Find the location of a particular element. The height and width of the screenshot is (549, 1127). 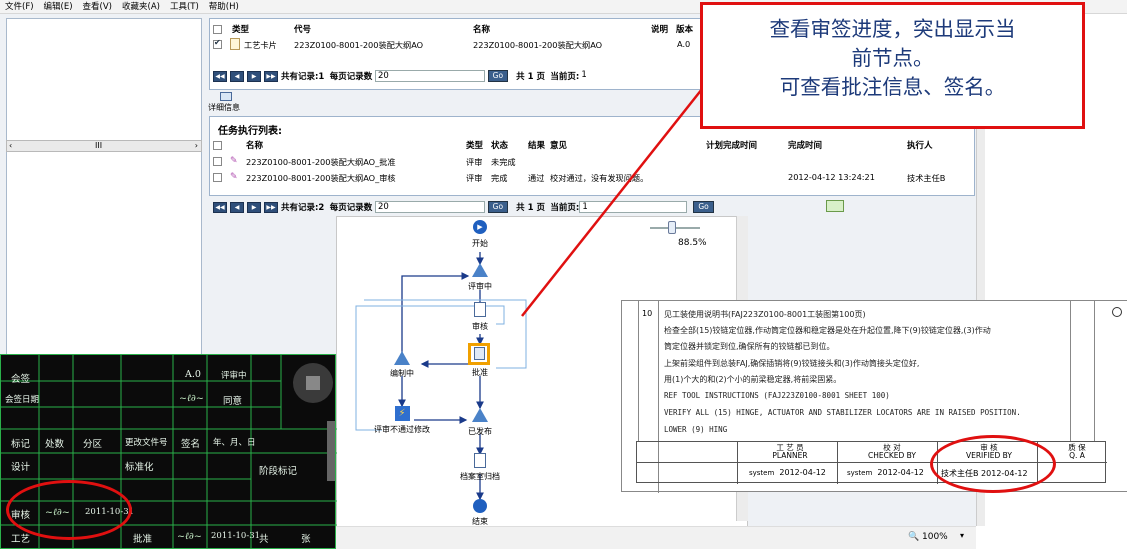

doc-line: 用(1)个大的和(2)个小的前梁稳定器,将前梁固紧。 is located at coordinates (753, 379).